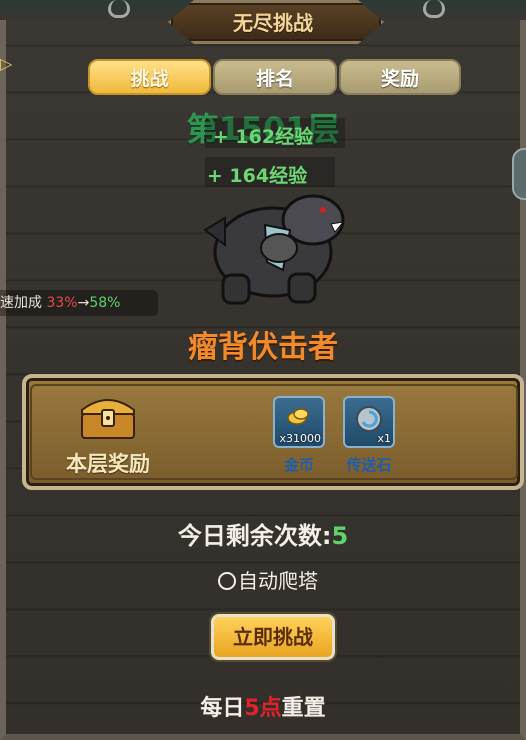 This screenshot has height=740, width=526. What do you see at coordinates (300, 438) in the screenshot?
I see `item-qty: x31000` at bounding box center [300, 438].